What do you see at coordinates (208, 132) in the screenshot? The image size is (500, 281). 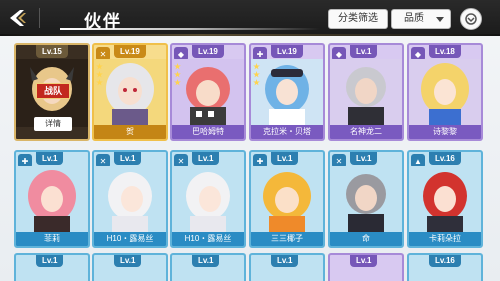 I see `partner-name: 巴哈姆特` at bounding box center [208, 132].